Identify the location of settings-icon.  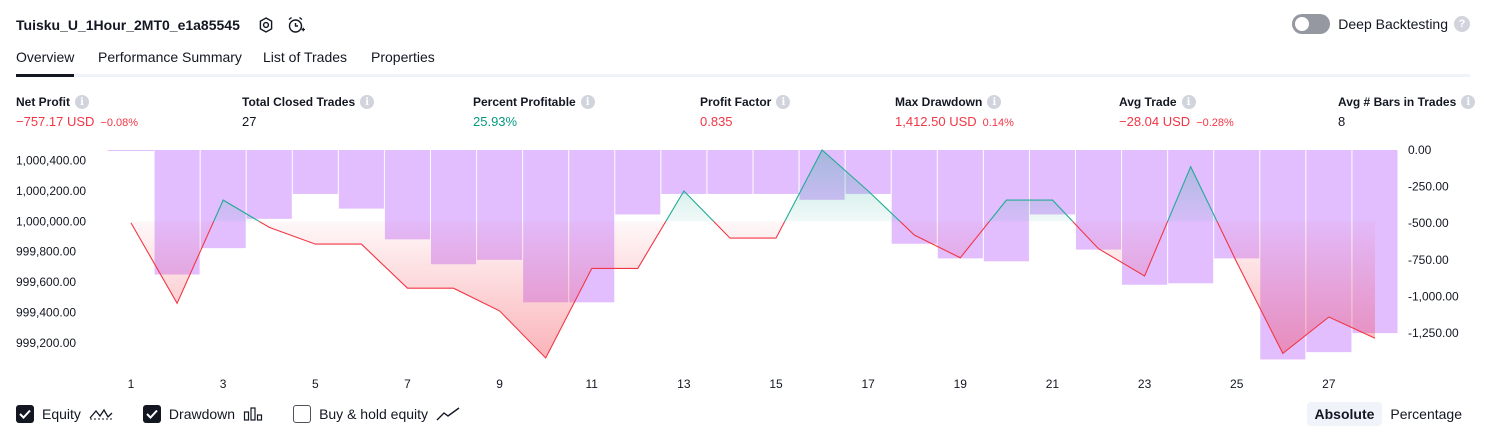
(266, 25).